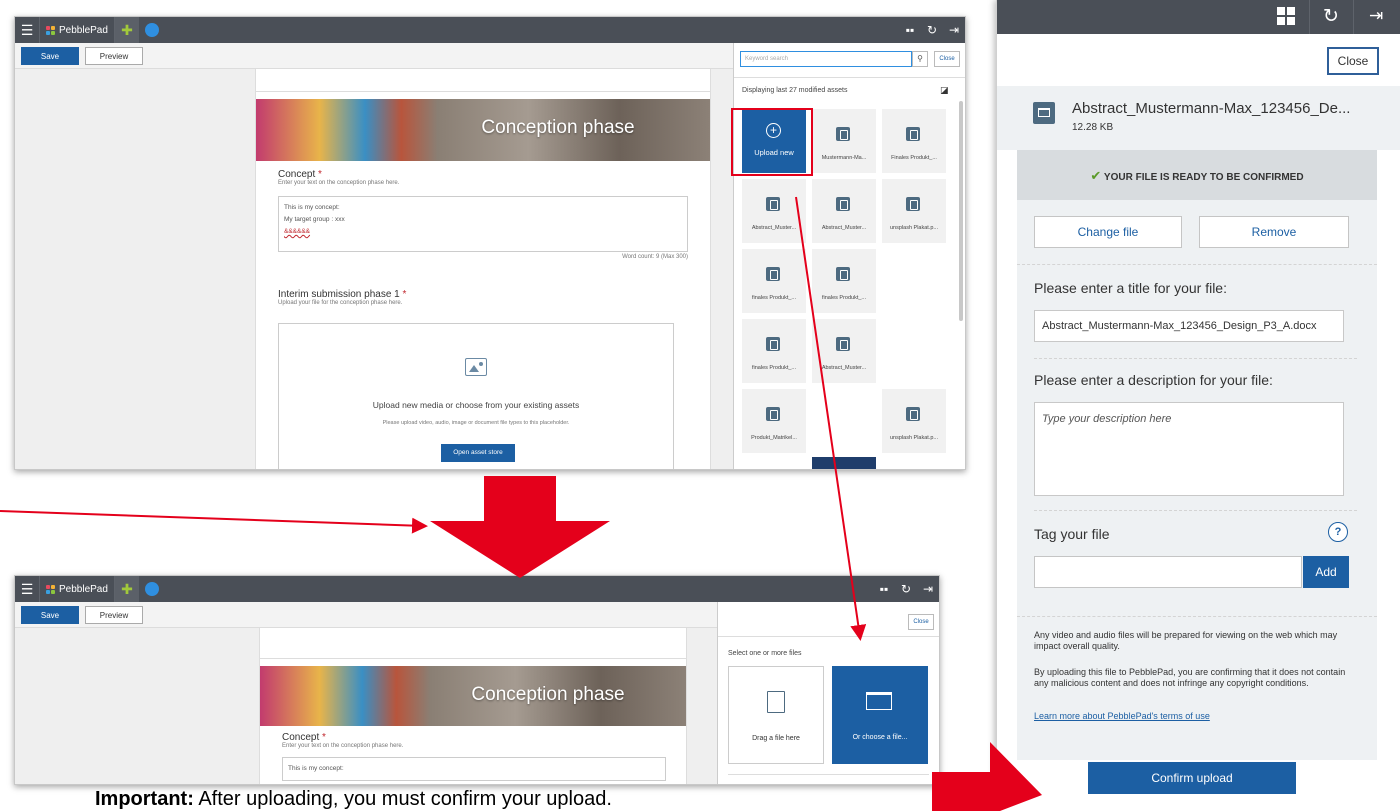 This screenshot has width=1400, height=811. I want to click on add-tag-button: Add, so click(1326, 572).